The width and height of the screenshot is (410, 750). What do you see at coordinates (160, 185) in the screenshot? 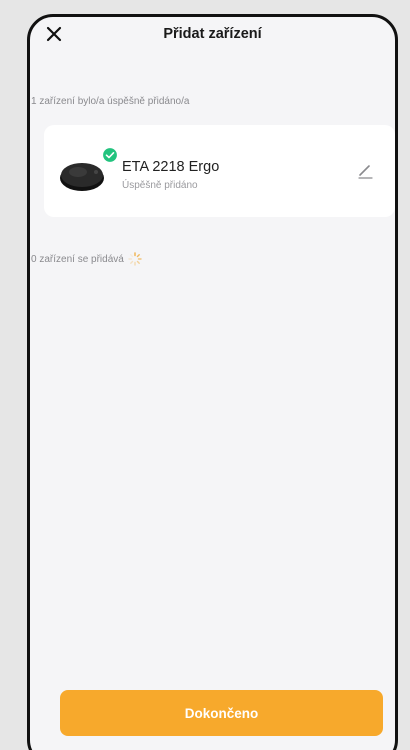
I see `device-status: Úspěšně přidáno` at bounding box center [160, 185].